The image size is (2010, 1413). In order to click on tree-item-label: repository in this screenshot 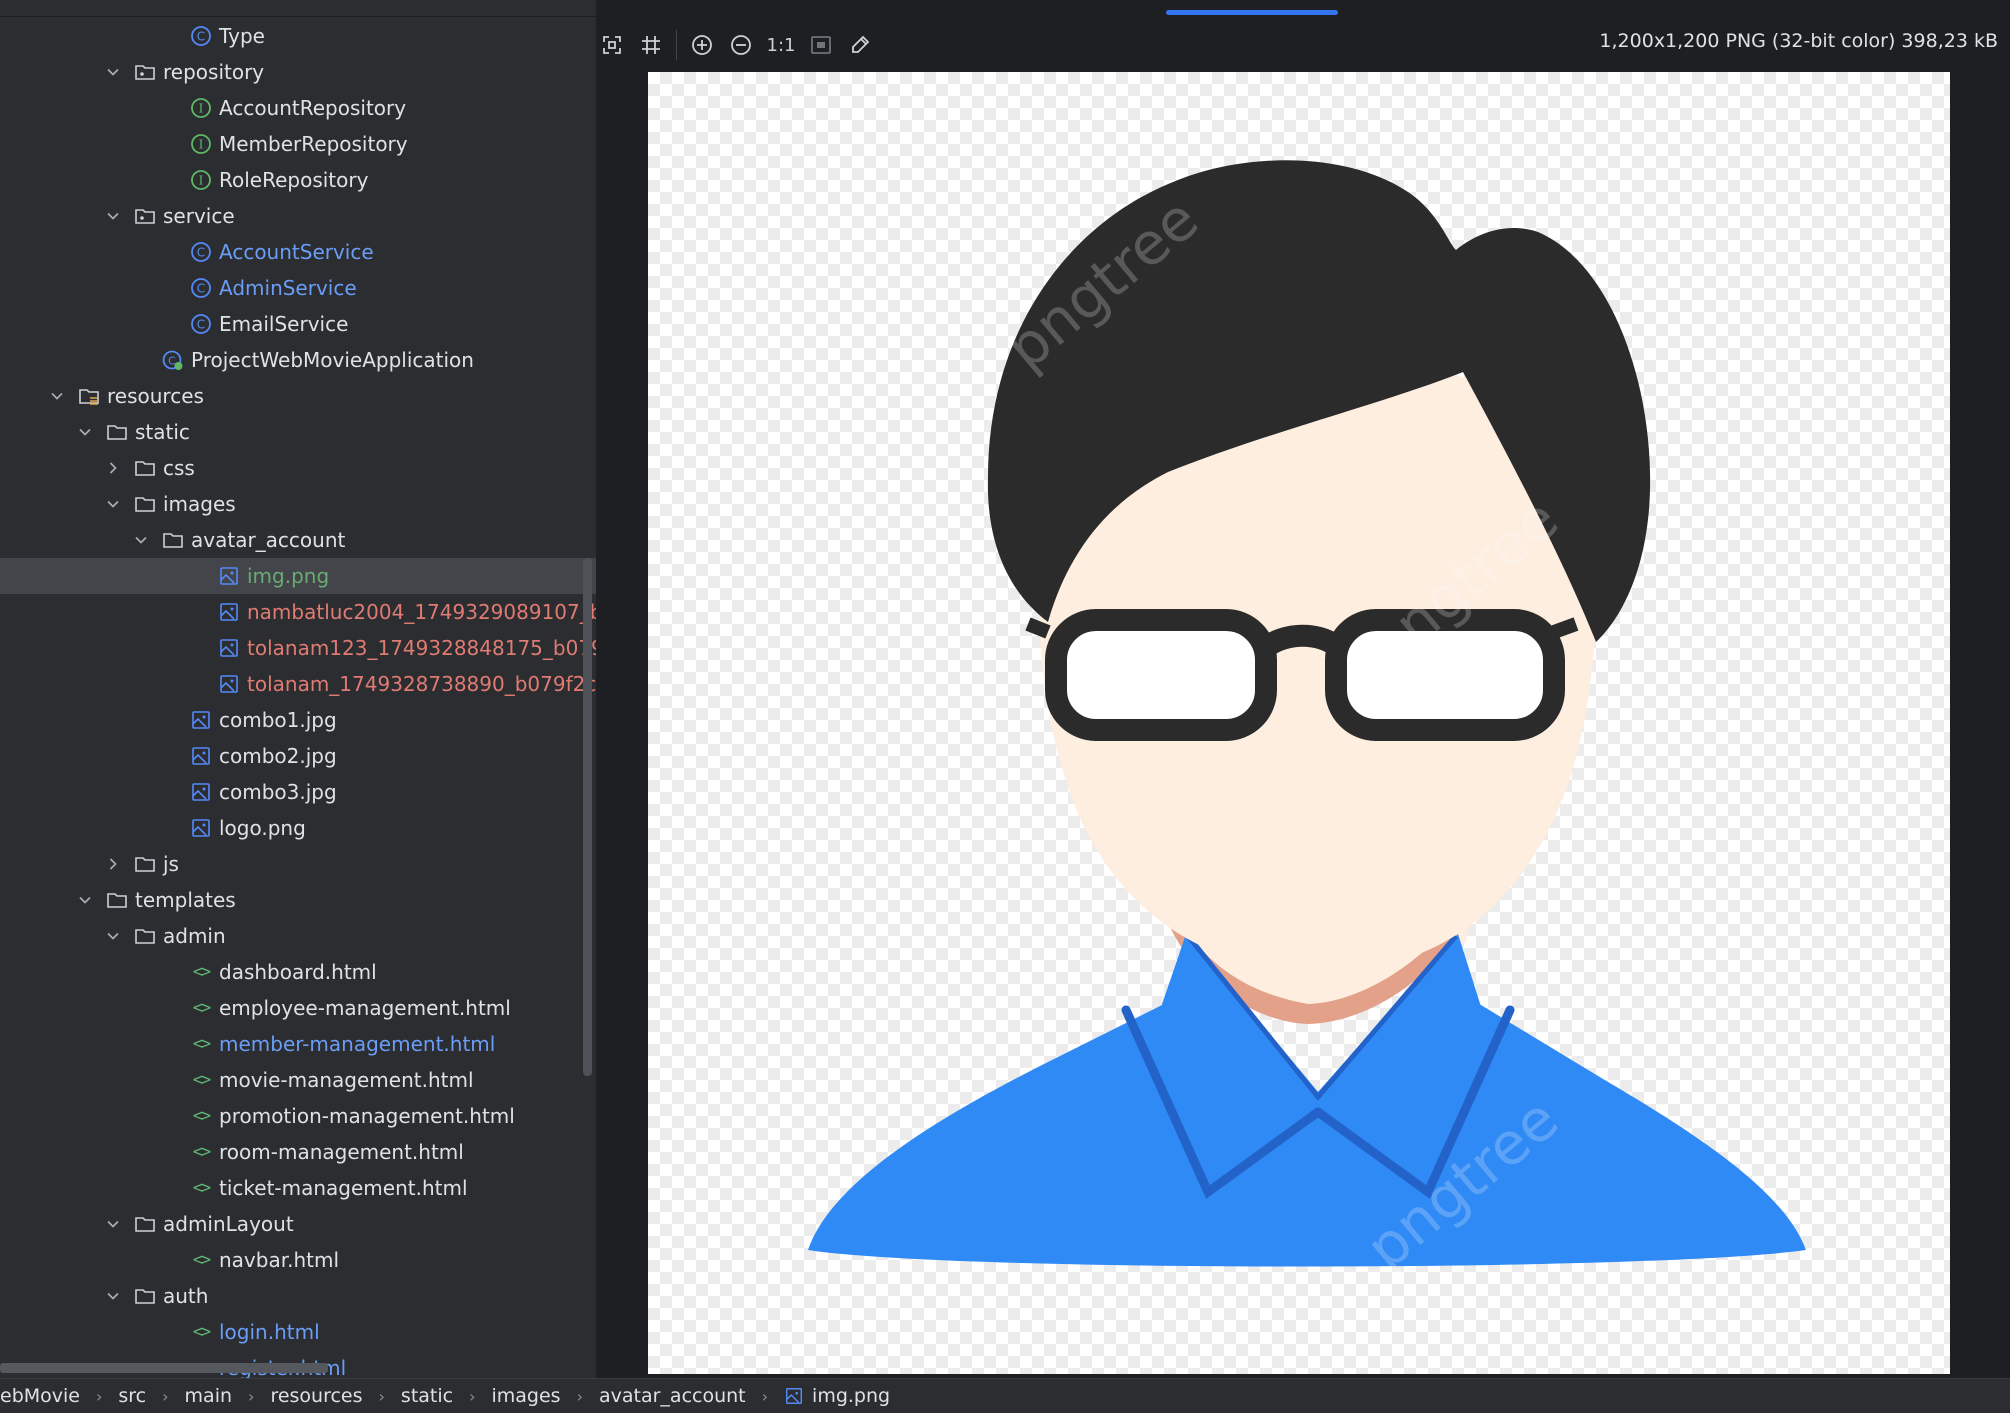, I will do `click(214, 72)`.